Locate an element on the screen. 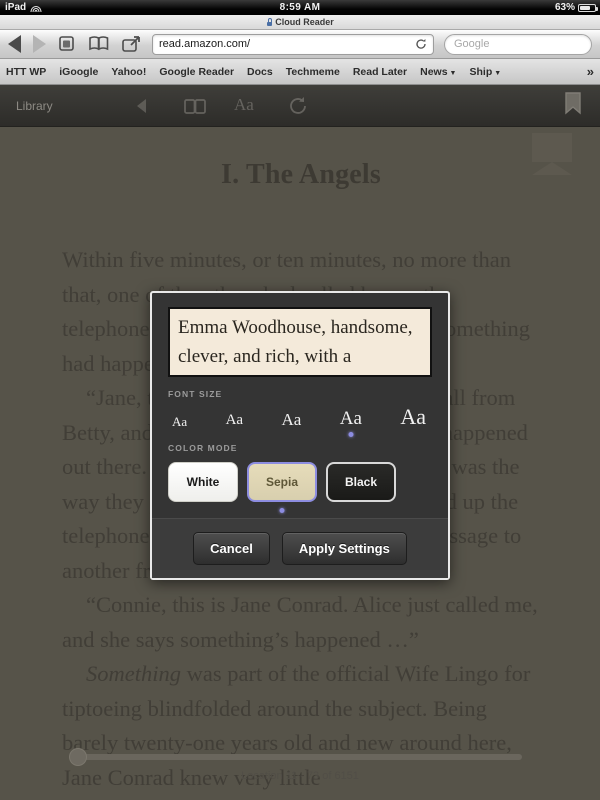 The width and height of the screenshot is (600, 800). url-bar: read.amazon.com/ is located at coordinates (293, 44).